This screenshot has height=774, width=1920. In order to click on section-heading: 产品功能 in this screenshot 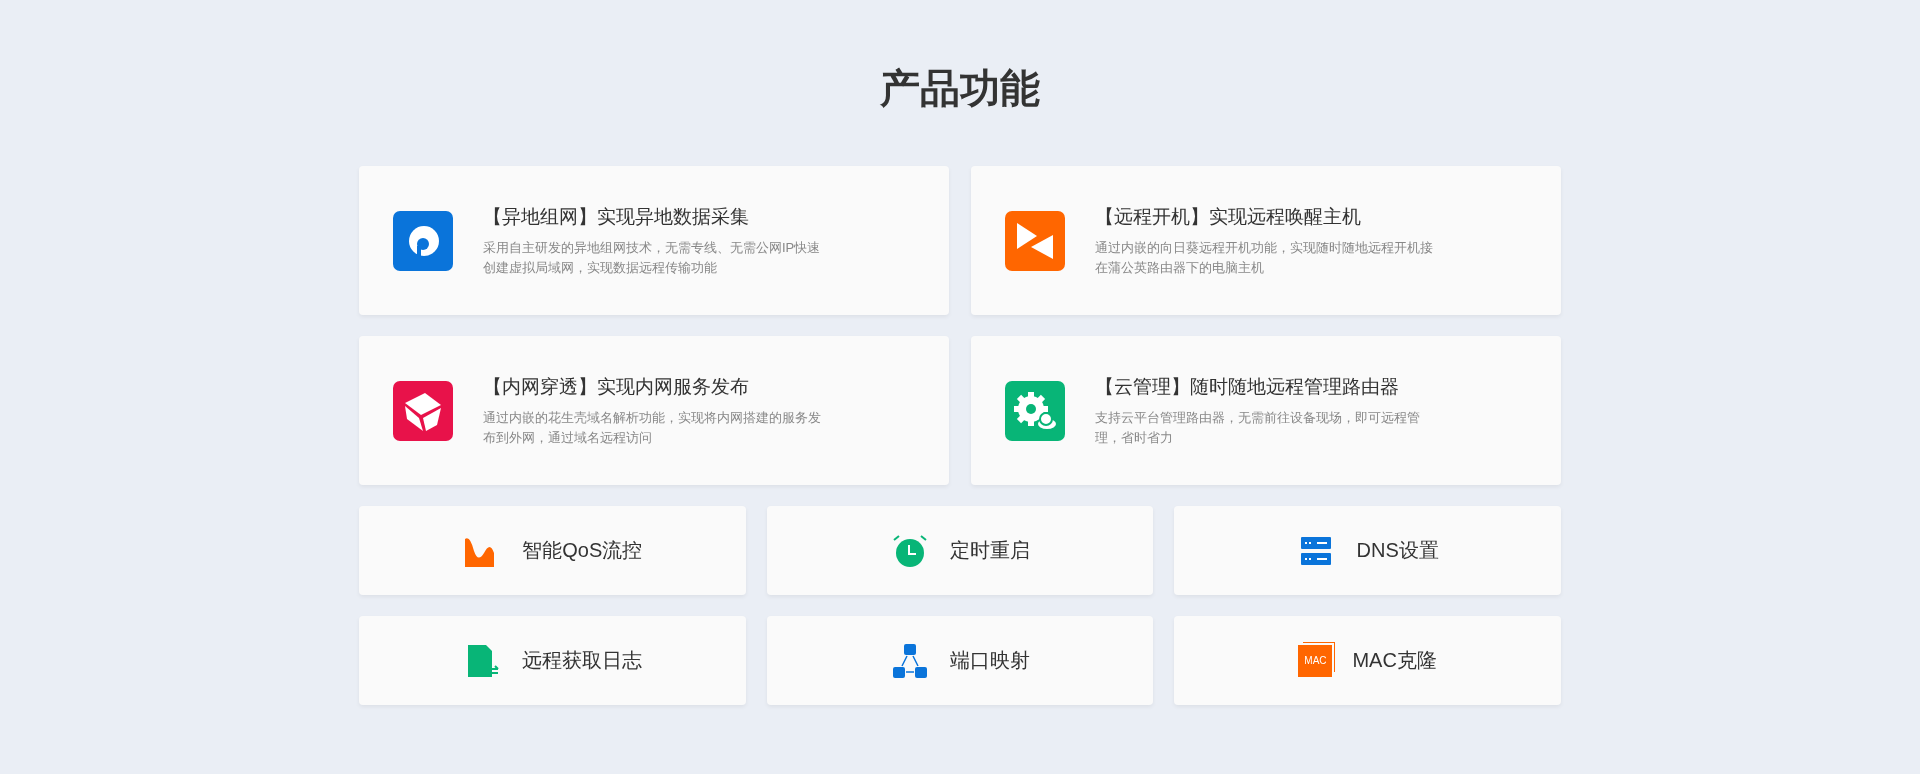, I will do `click(960, 88)`.